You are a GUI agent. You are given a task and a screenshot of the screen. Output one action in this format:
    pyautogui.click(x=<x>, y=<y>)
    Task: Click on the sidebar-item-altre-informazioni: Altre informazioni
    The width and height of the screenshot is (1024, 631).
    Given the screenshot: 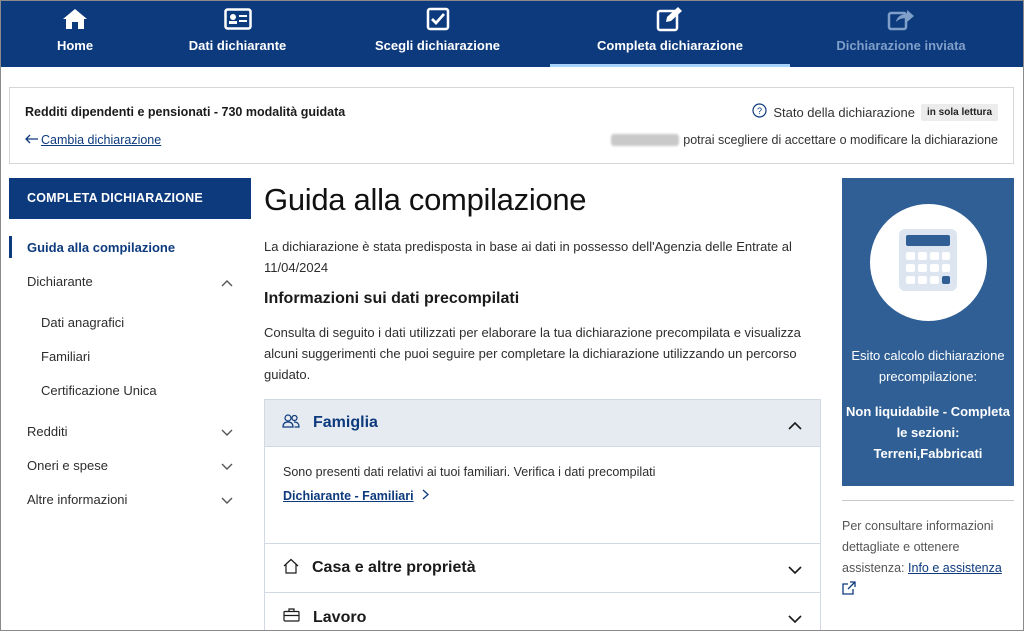 What is the action you would take?
    pyautogui.click(x=130, y=499)
    